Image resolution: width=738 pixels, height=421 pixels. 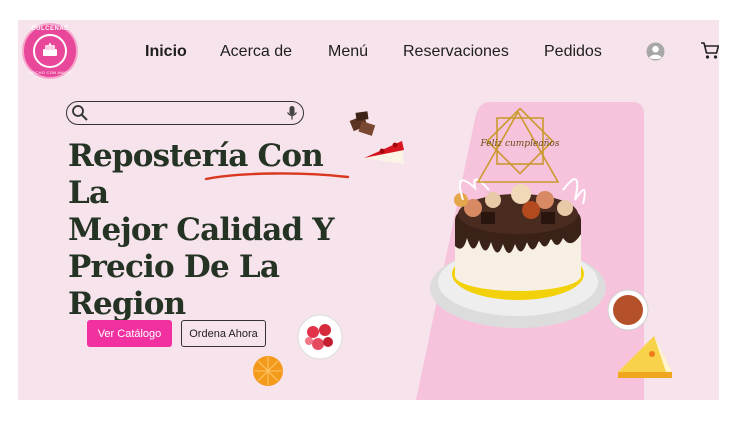 What do you see at coordinates (50, 29) in the screenshot?
I see `logo-top-text: DULCENAE` at bounding box center [50, 29].